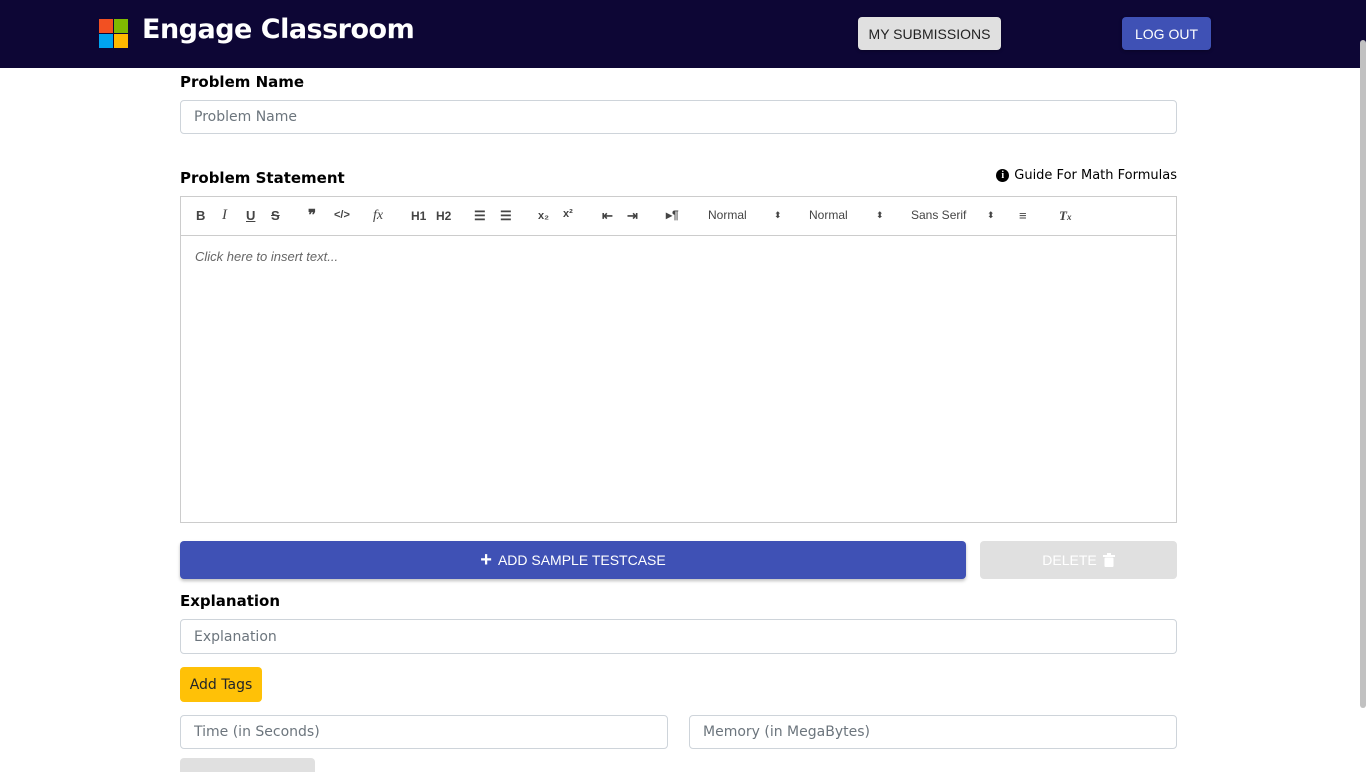 The width and height of the screenshot is (1366, 772). What do you see at coordinates (727, 215) in the screenshot?
I see `header-select-value: Normal` at bounding box center [727, 215].